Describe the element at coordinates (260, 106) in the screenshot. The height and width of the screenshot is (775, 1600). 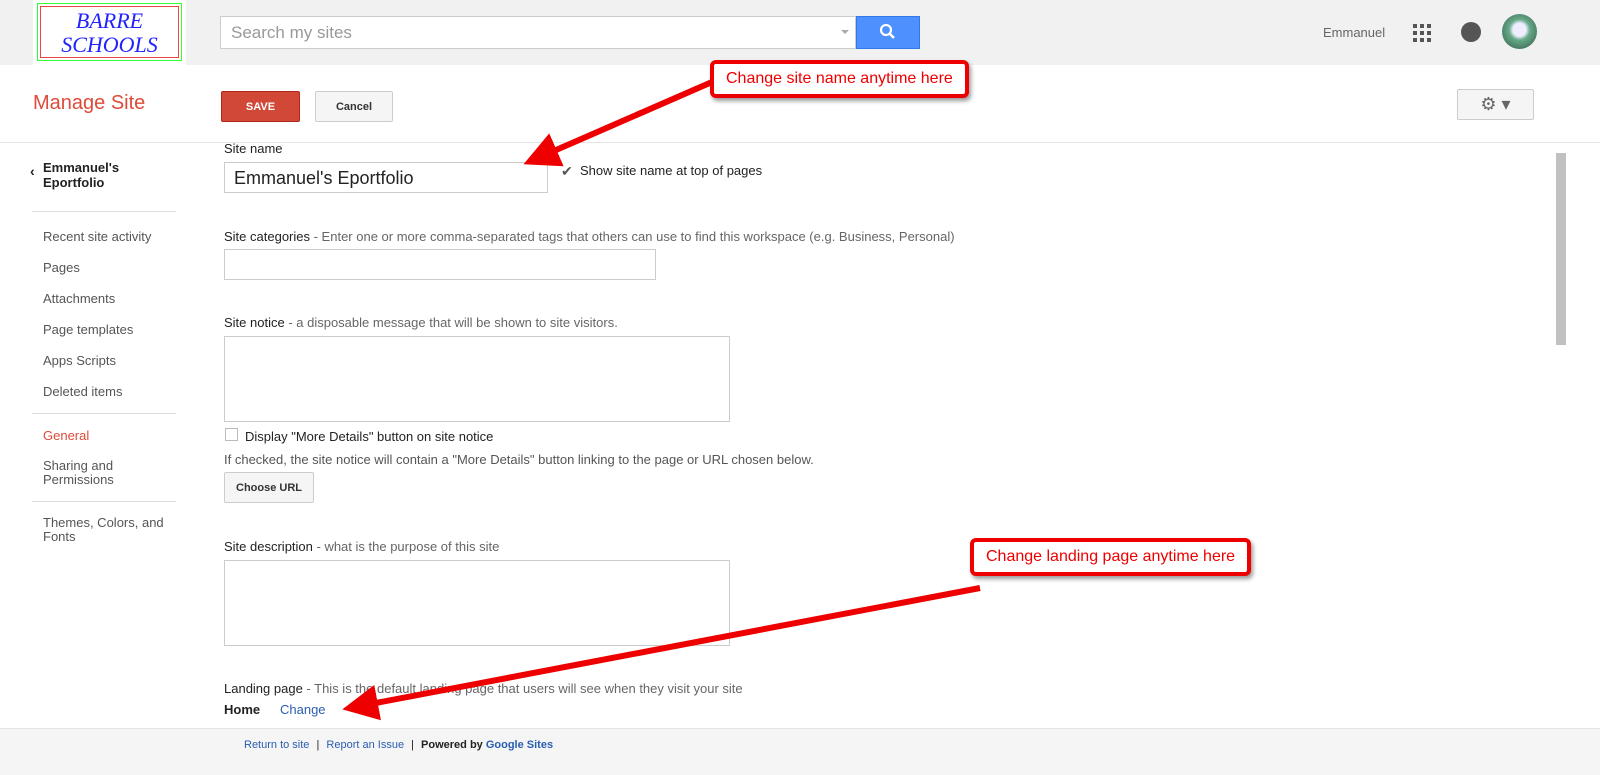
I see `save-button: SAVE` at that location.